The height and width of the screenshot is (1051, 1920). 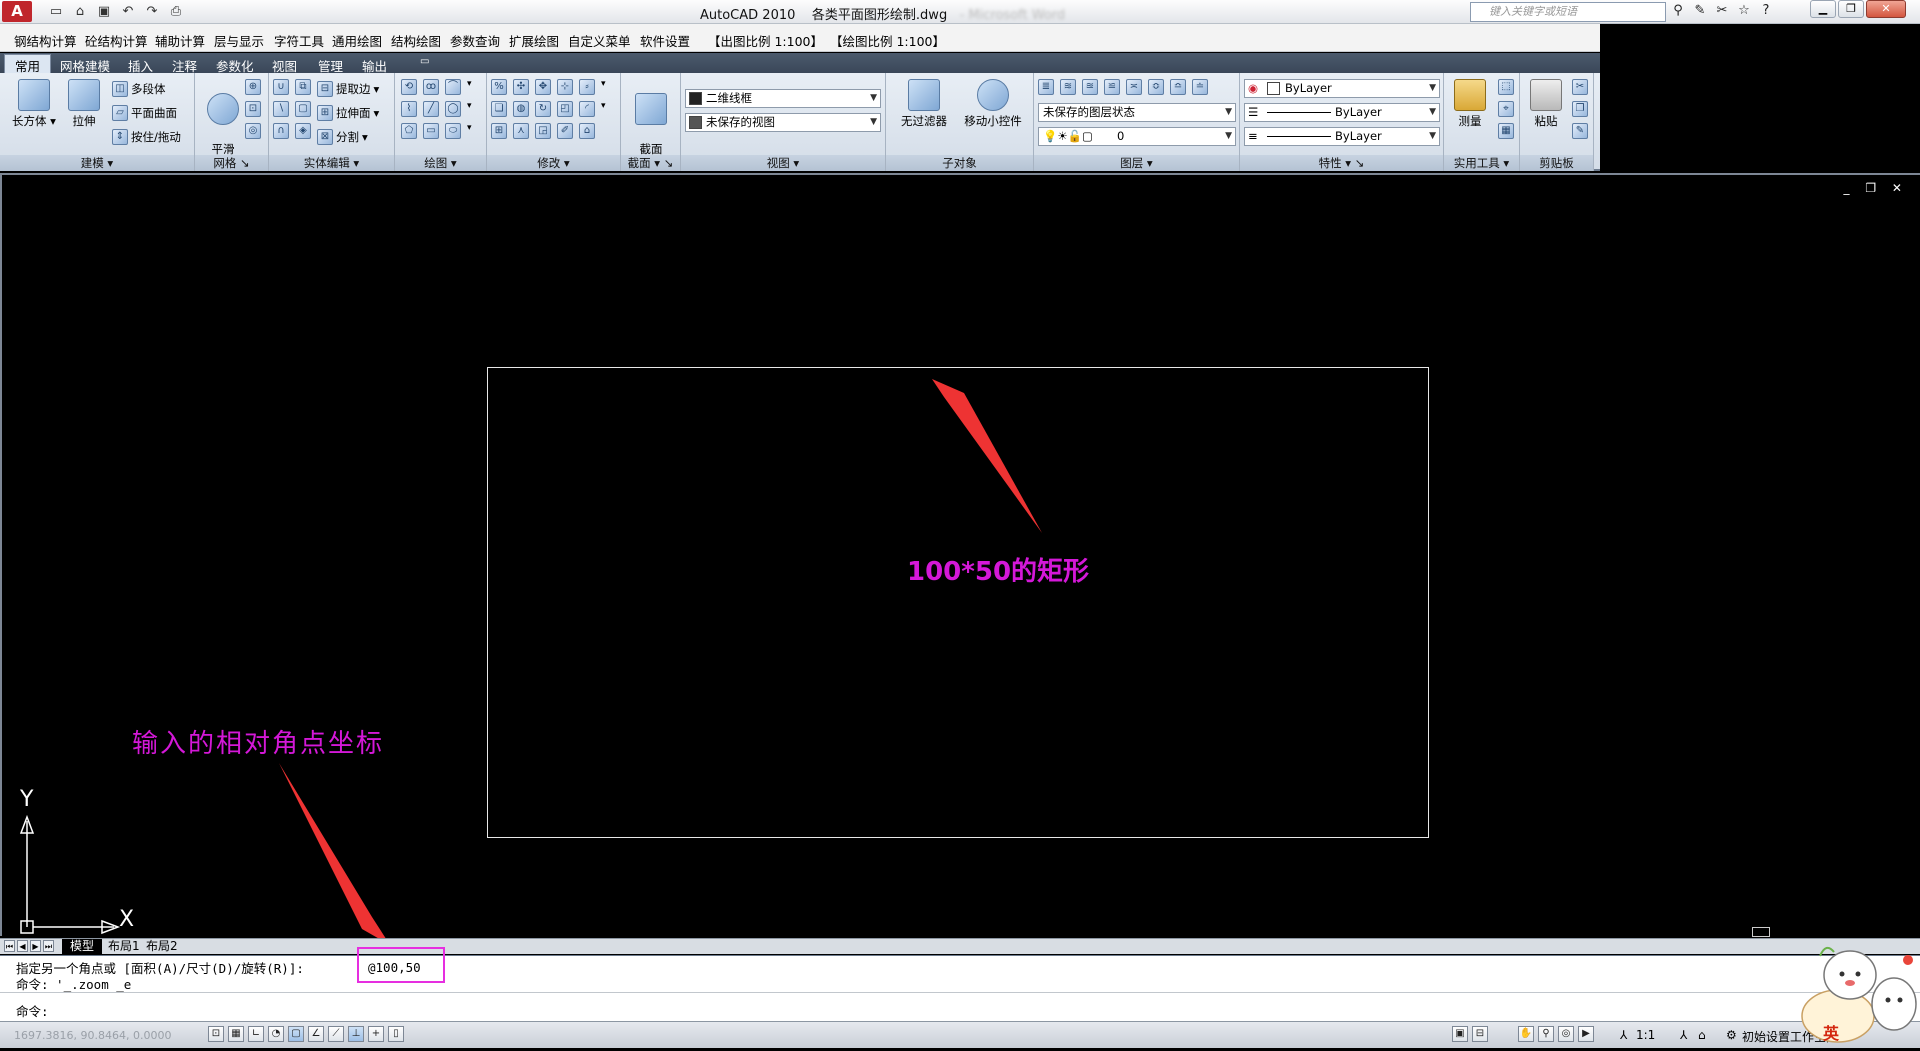 I want to click on presspull-button: ⇕ 按住/拖动, so click(x=146, y=137).